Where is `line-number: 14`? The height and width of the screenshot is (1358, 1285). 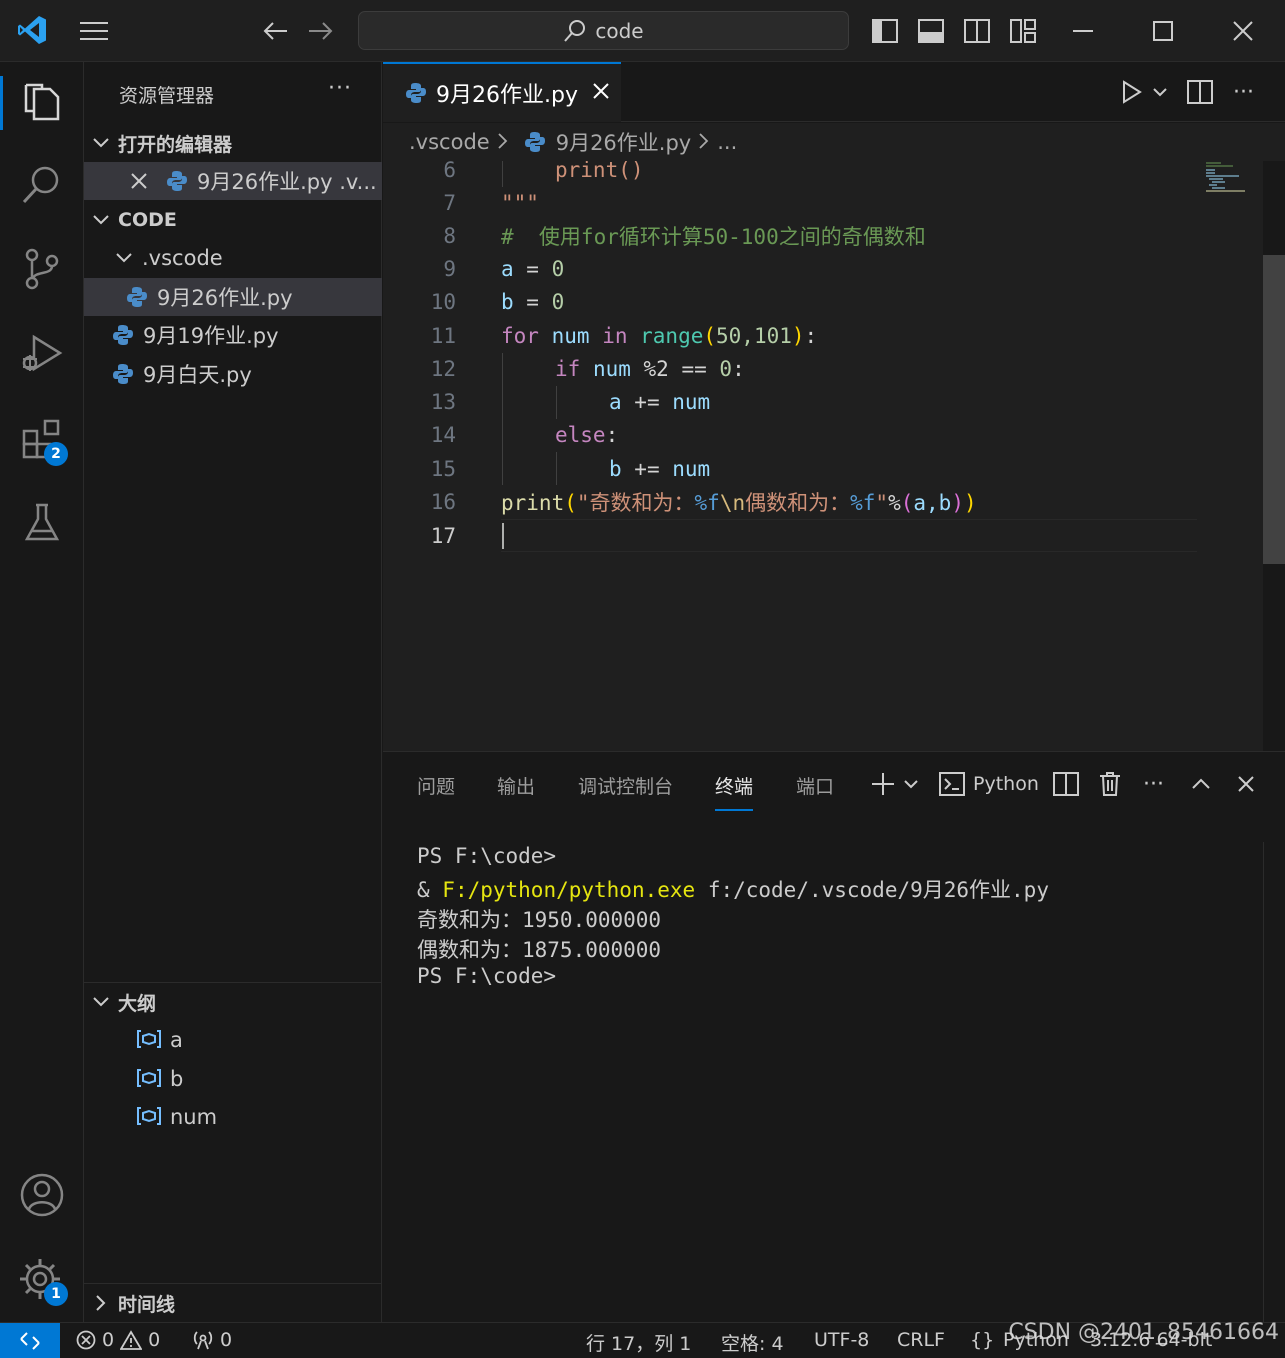
line-number: 14 is located at coordinates (443, 434).